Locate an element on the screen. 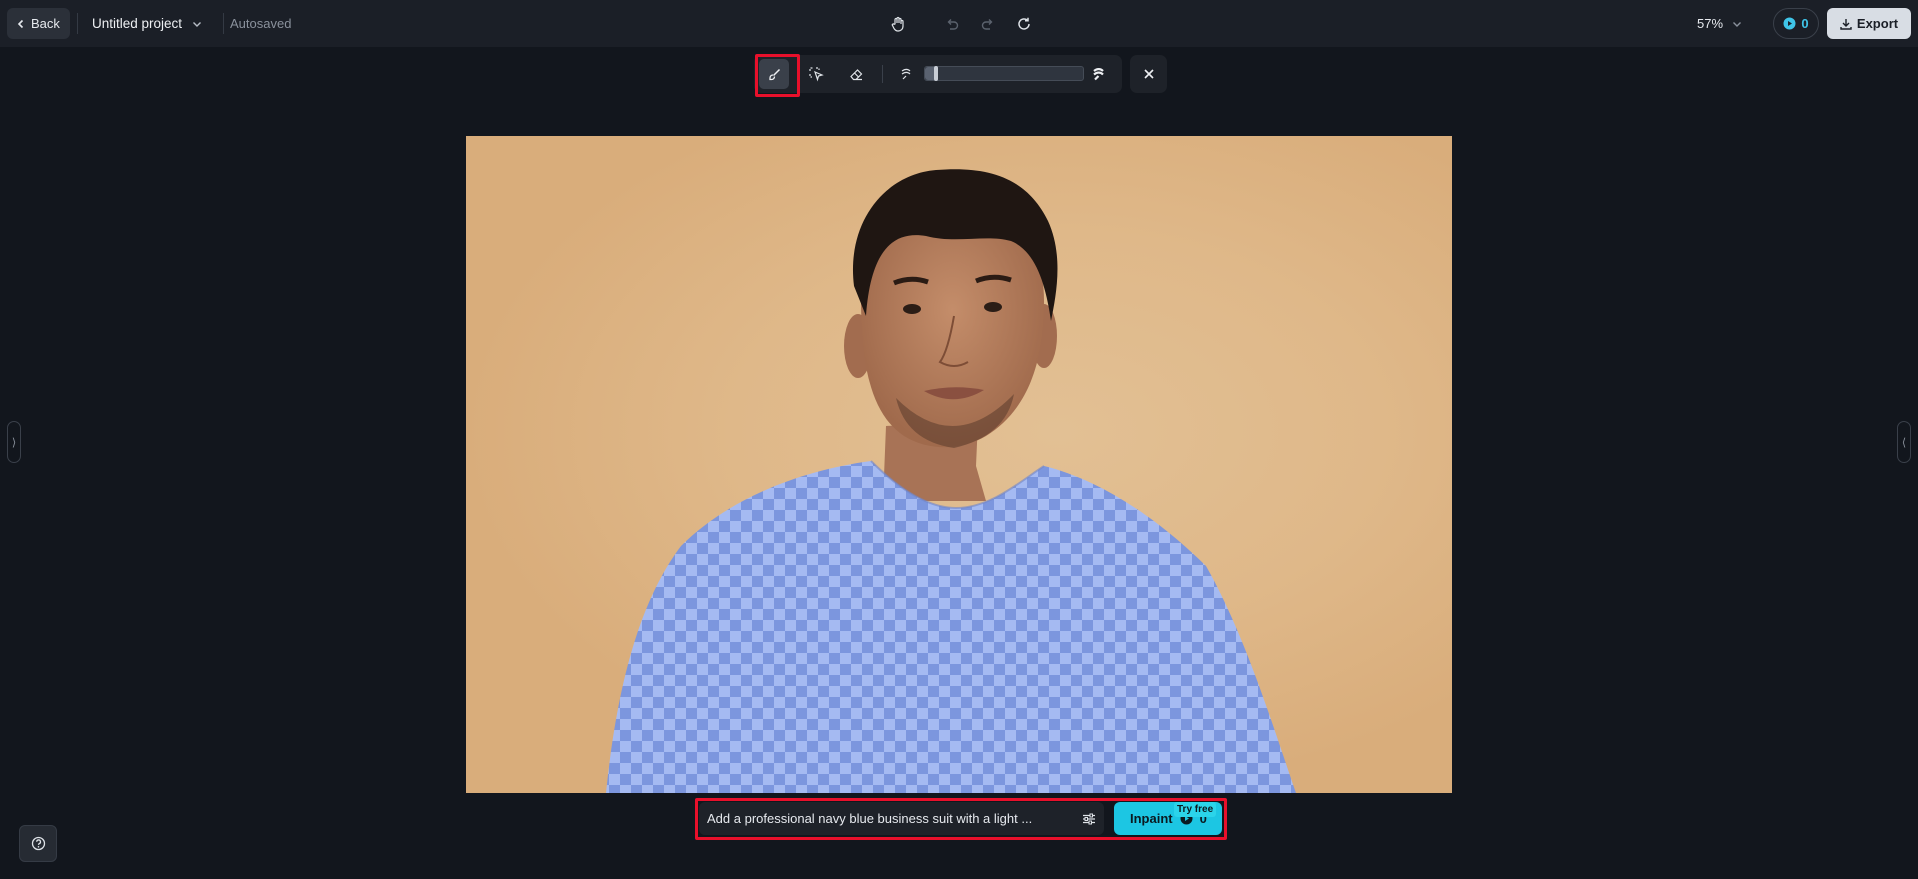 The width and height of the screenshot is (1918, 879). question-icon is located at coordinates (38, 843).